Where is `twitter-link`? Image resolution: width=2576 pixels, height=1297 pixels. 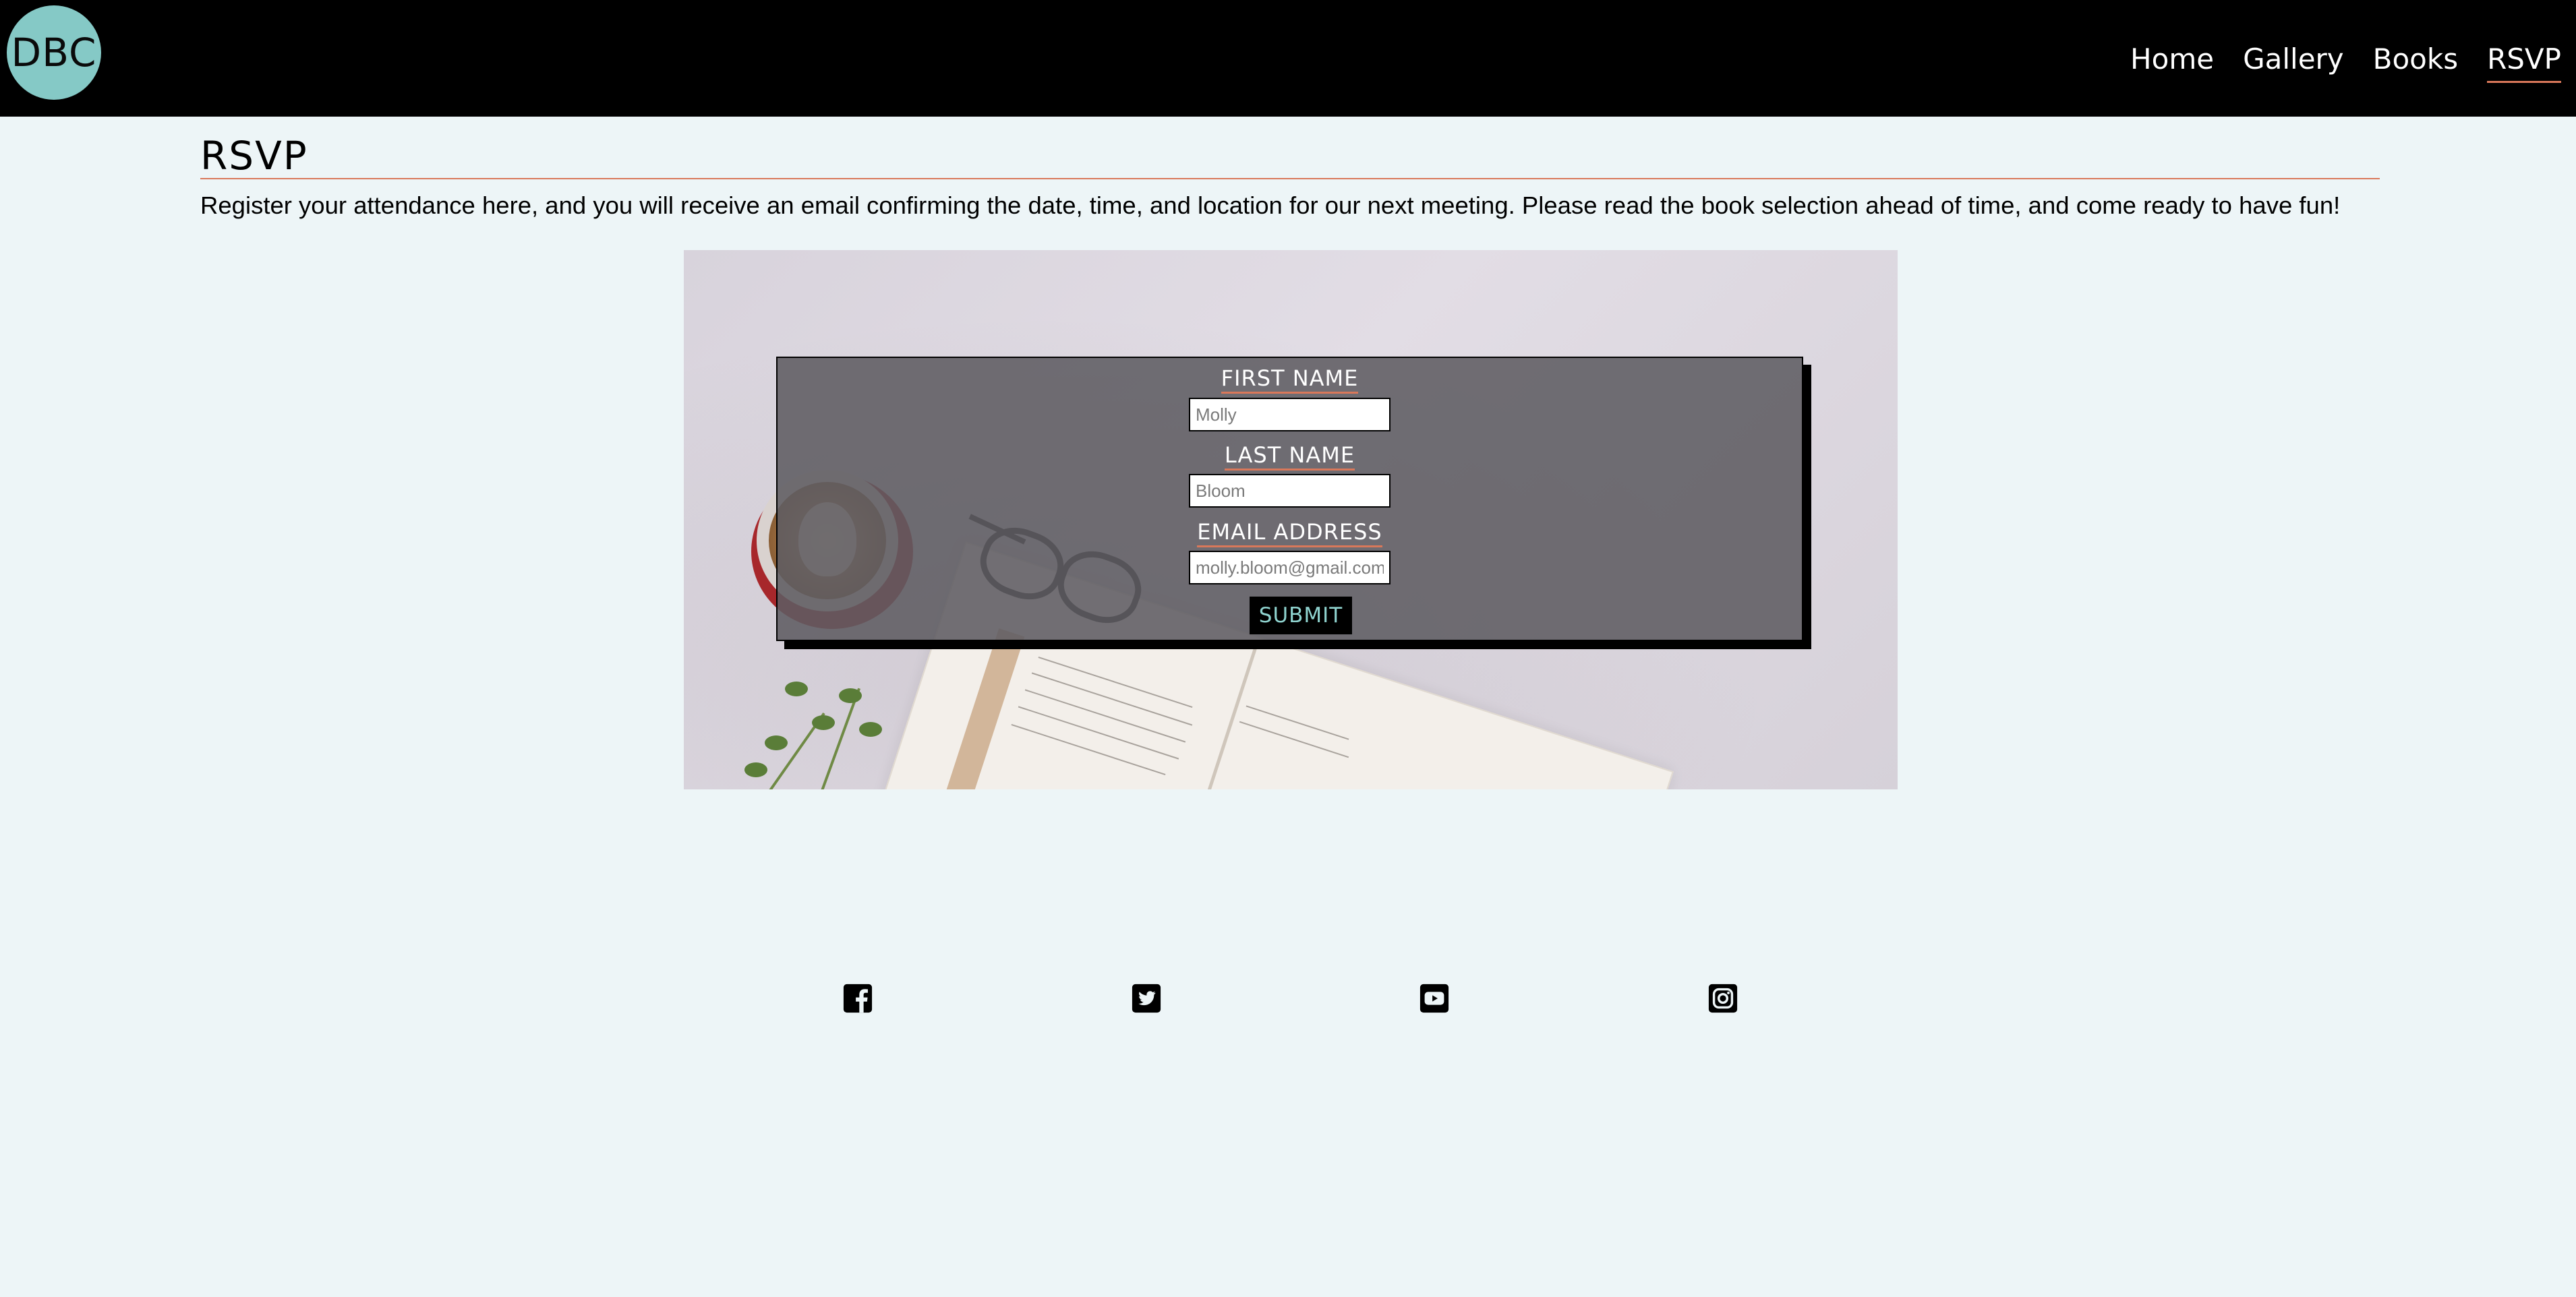 twitter-link is located at coordinates (1147, 998).